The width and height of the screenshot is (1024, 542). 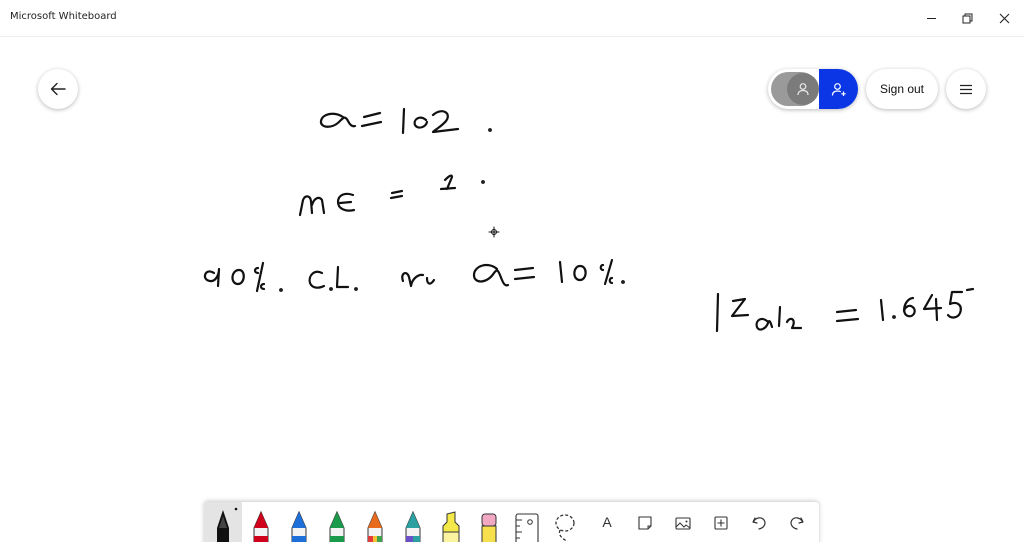 I want to click on text-tool-label: A, so click(x=607, y=522).